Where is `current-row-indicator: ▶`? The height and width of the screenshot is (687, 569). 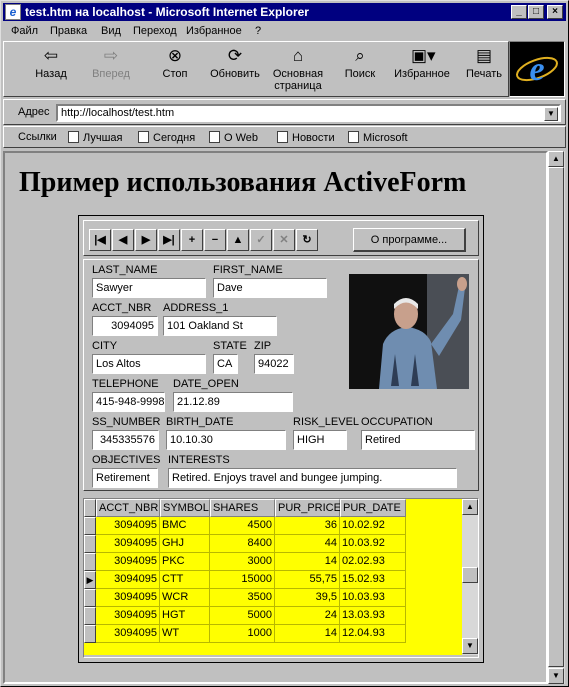
current-row-indicator: ▶ is located at coordinates (90, 580).